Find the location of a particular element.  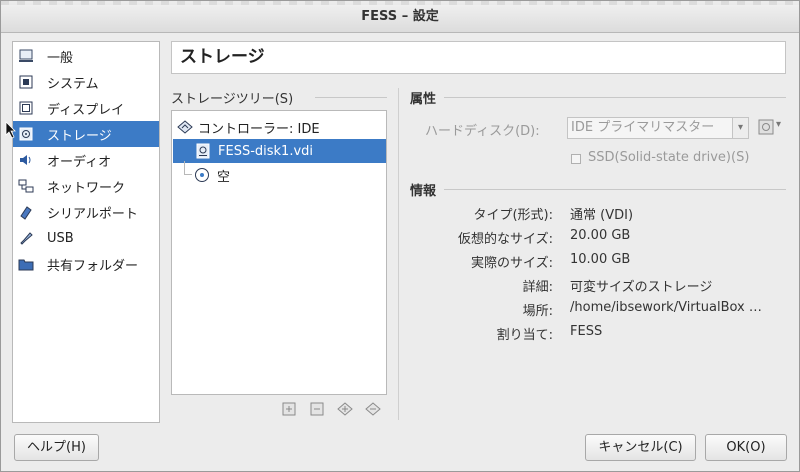

sidebar-item-label: システム is located at coordinates (73, 84).